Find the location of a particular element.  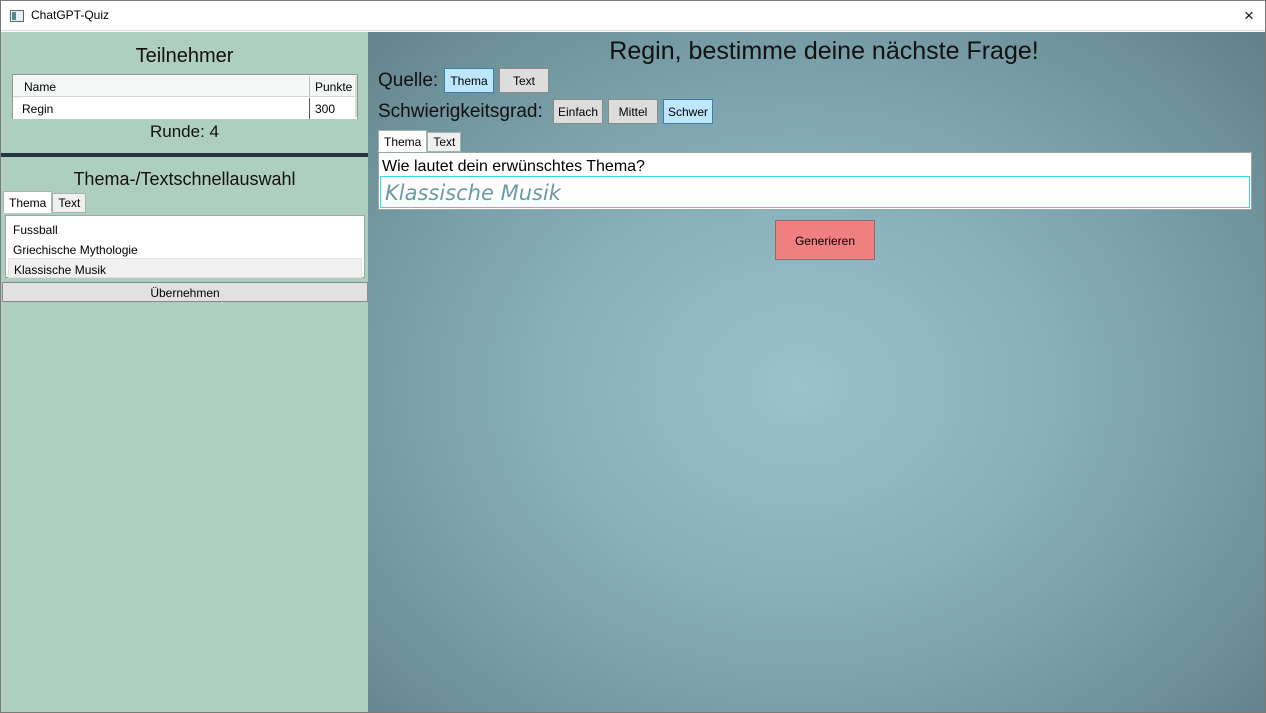

table-row: Regin 300 is located at coordinates (185, 108).